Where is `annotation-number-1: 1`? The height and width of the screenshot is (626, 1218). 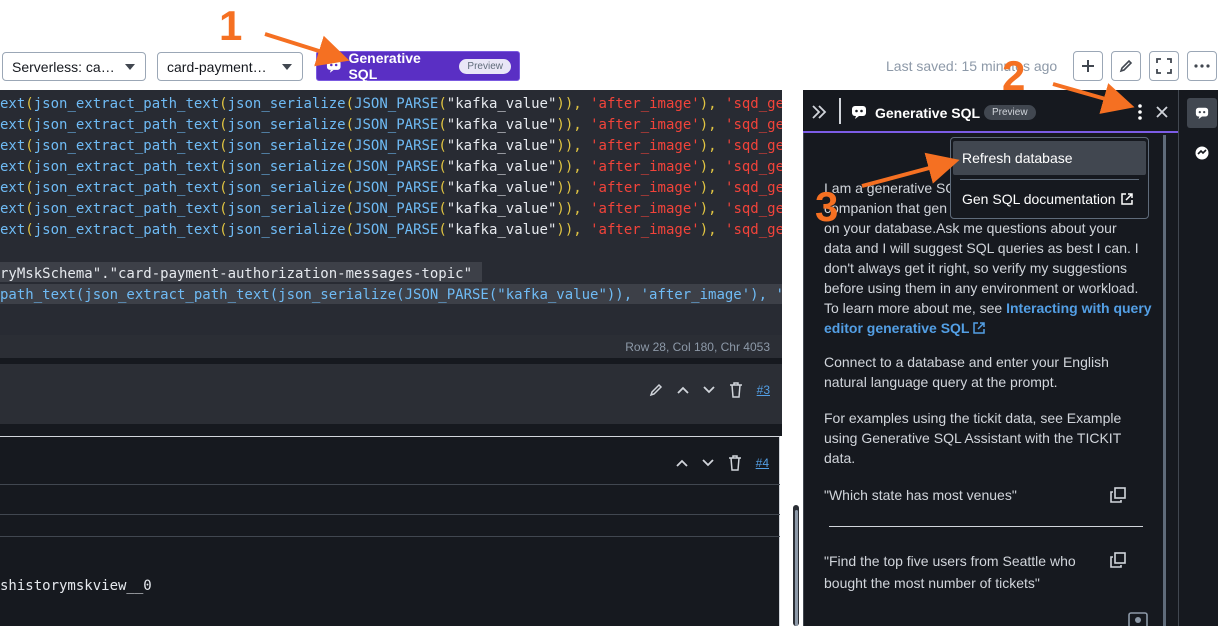
annotation-number-1: 1 is located at coordinates (231, 25).